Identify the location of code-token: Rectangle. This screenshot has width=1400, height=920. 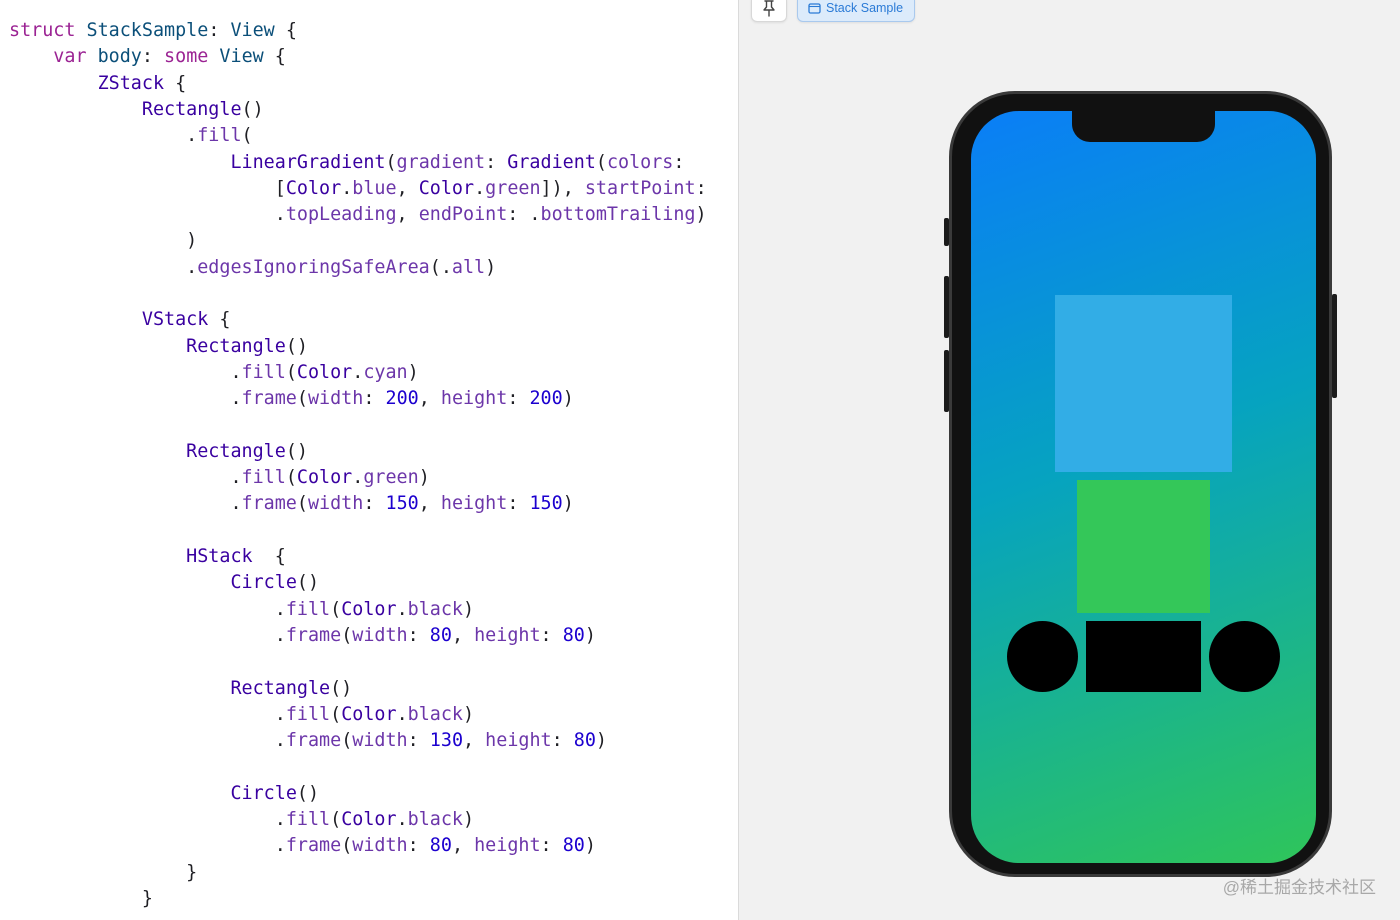
(236, 451).